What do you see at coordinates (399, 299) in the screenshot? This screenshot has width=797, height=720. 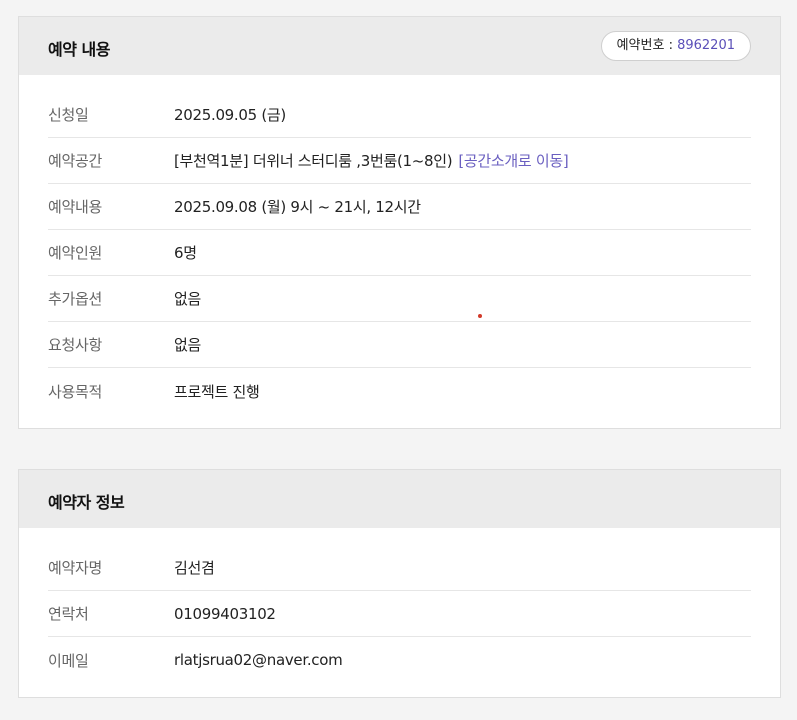 I see `row-extra-options: 추가옵션 없음` at bounding box center [399, 299].